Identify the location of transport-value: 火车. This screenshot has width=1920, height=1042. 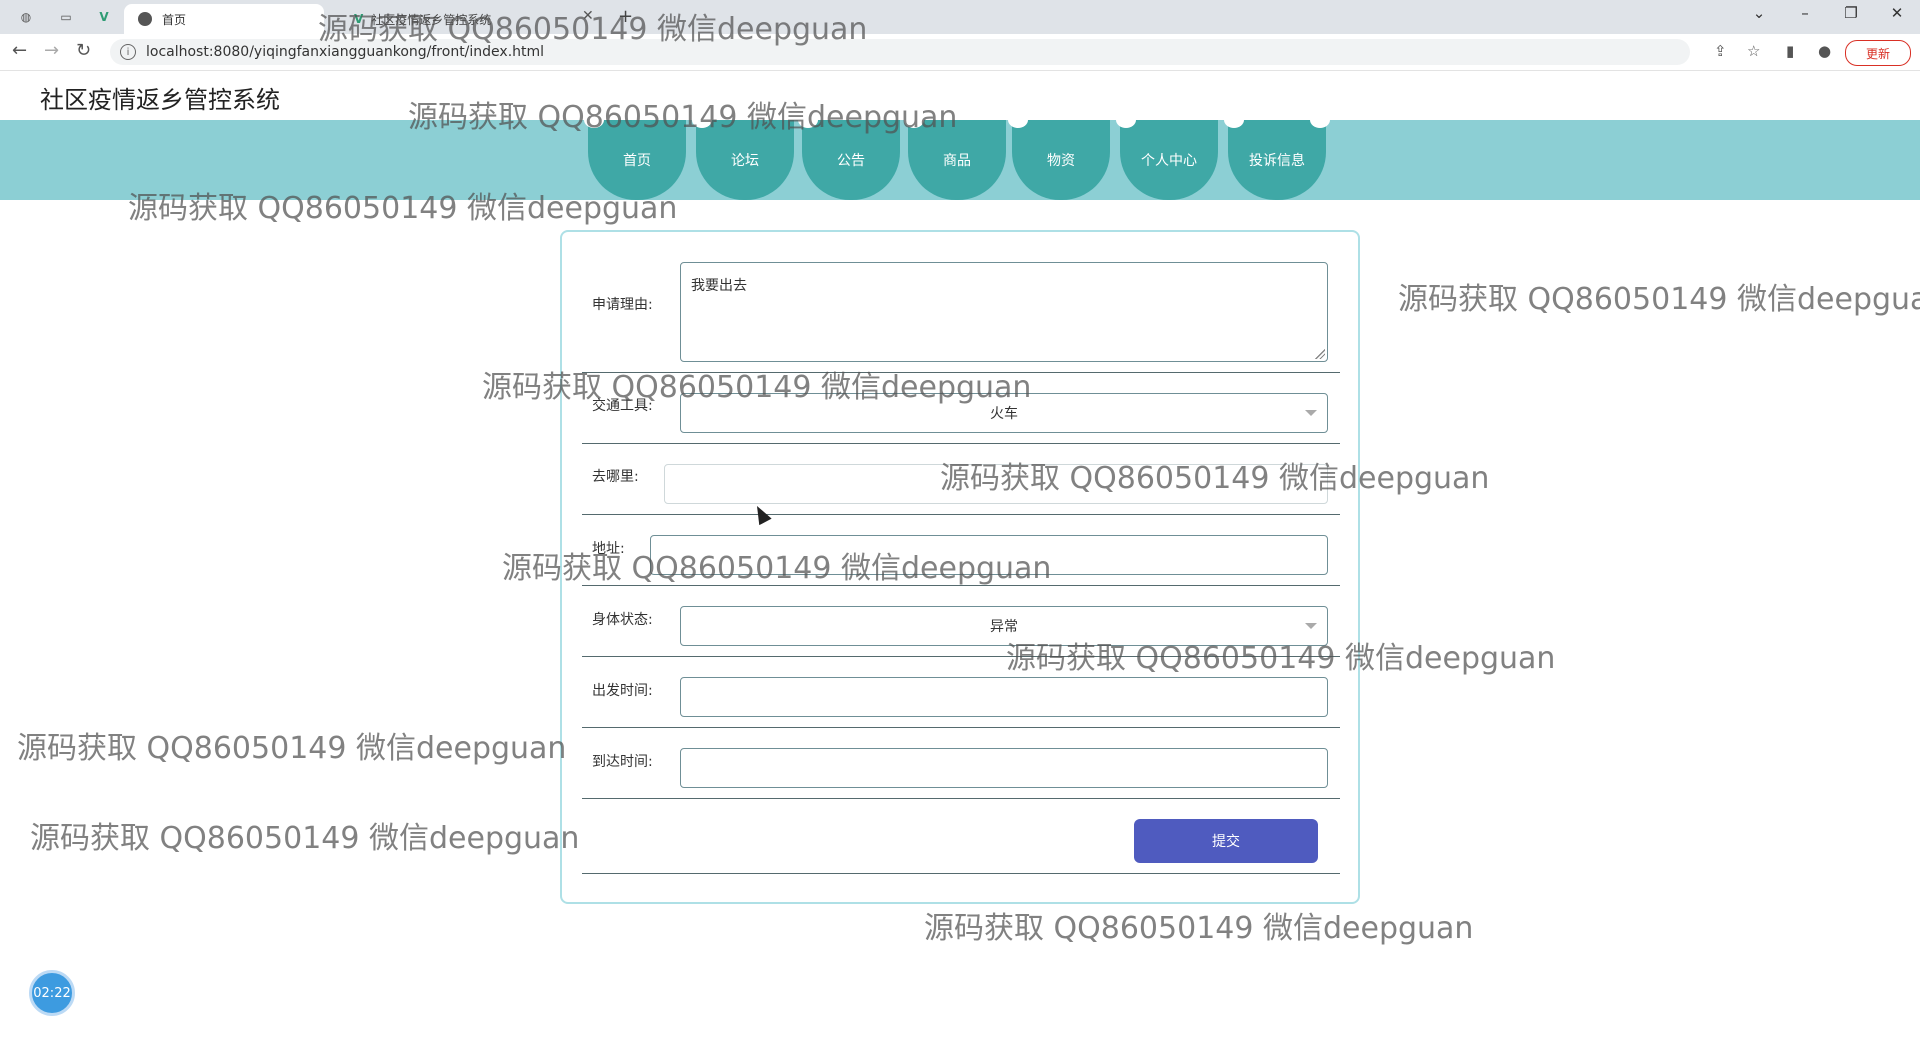
(1004, 414).